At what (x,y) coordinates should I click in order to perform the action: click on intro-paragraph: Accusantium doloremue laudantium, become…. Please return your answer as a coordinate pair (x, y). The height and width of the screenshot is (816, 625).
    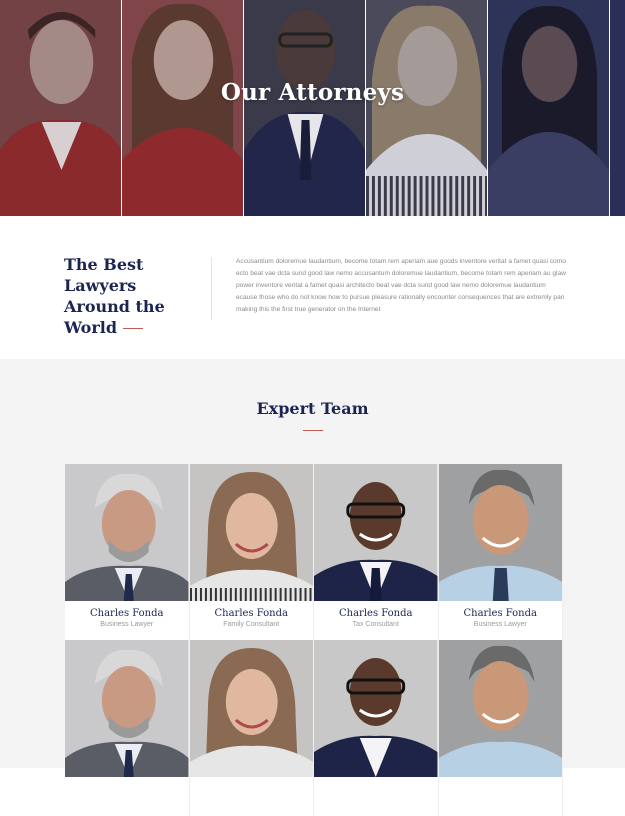
    Looking at the image, I should click on (401, 285).